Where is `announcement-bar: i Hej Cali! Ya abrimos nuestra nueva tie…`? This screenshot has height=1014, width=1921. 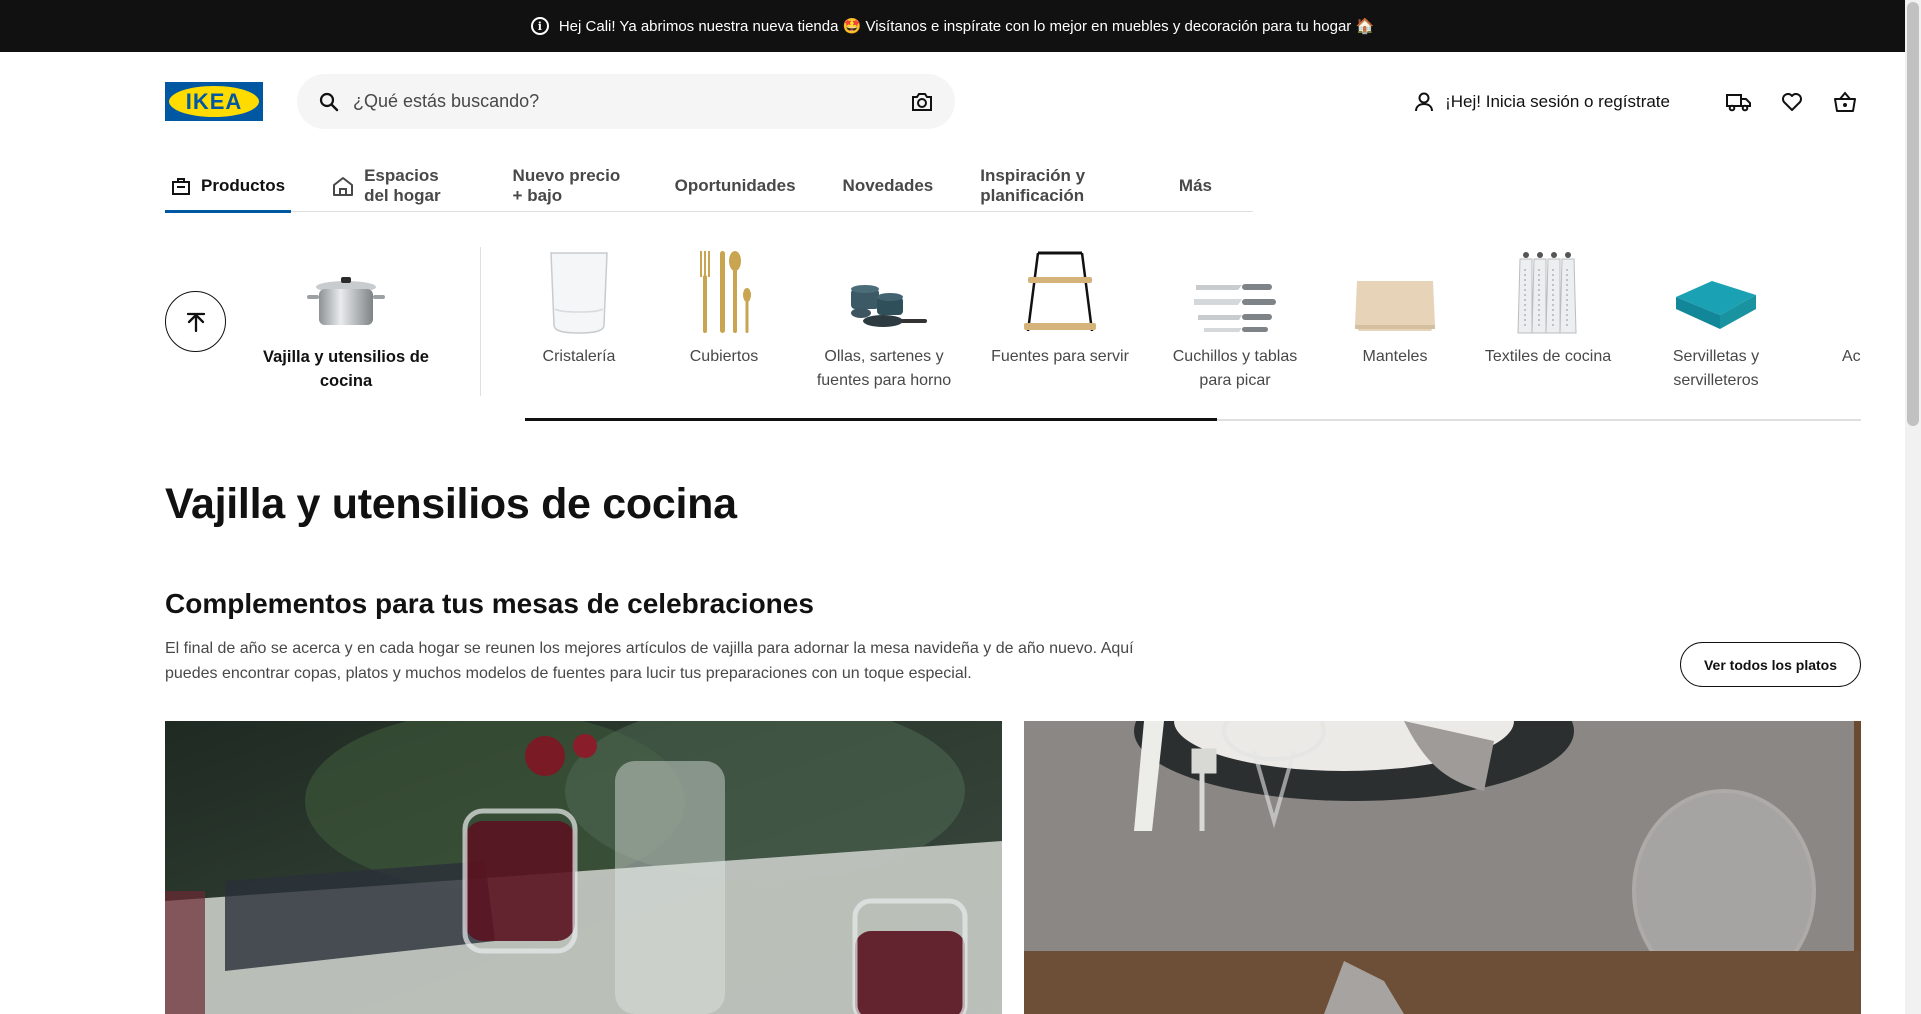 announcement-bar: i Hej Cali! Ya abrimos nuestra nueva tie… is located at coordinates (952, 26).